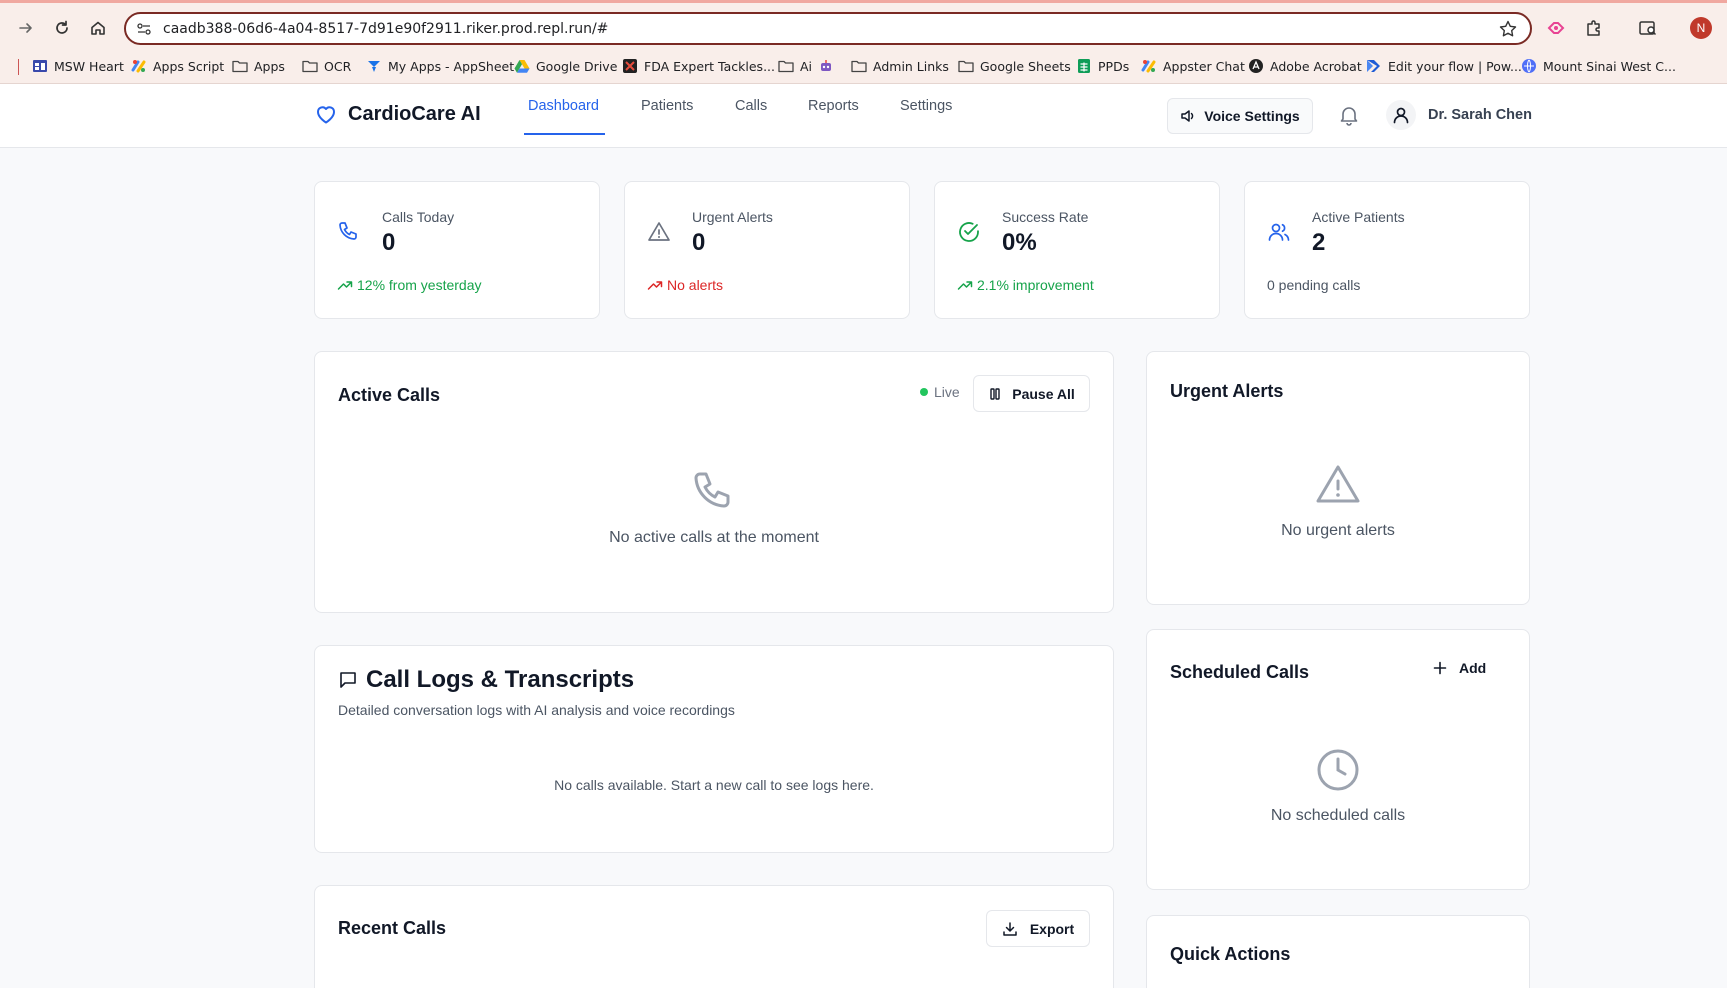  What do you see at coordinates (751, 106) in the screenshot?
I see `tab-calls: Calls` at bounding box center [751, 106].